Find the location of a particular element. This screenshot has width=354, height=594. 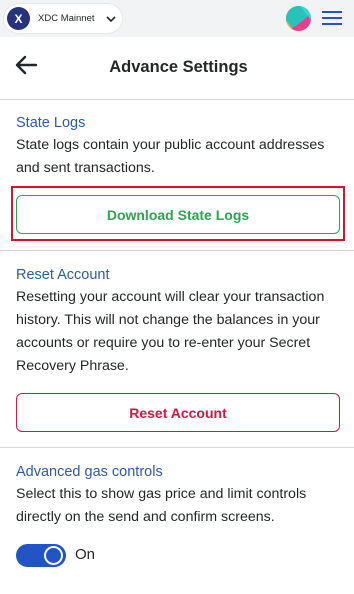

chevron-down-icon is located at coordinates (110, 18).